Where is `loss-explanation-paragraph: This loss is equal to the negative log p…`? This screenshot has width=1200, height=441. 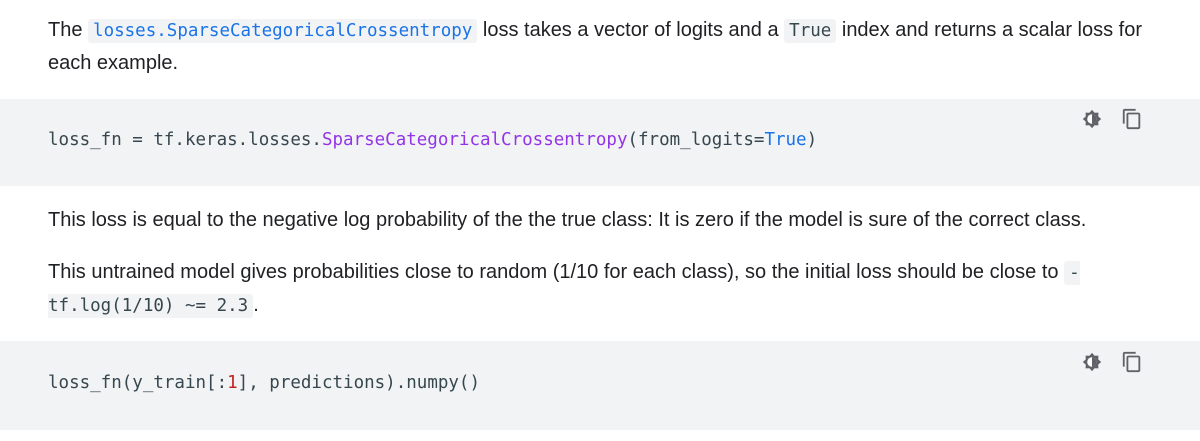
loss-explanation-paragraph: This loss is equal to the negative log p… is located at coordinates (567, 220).